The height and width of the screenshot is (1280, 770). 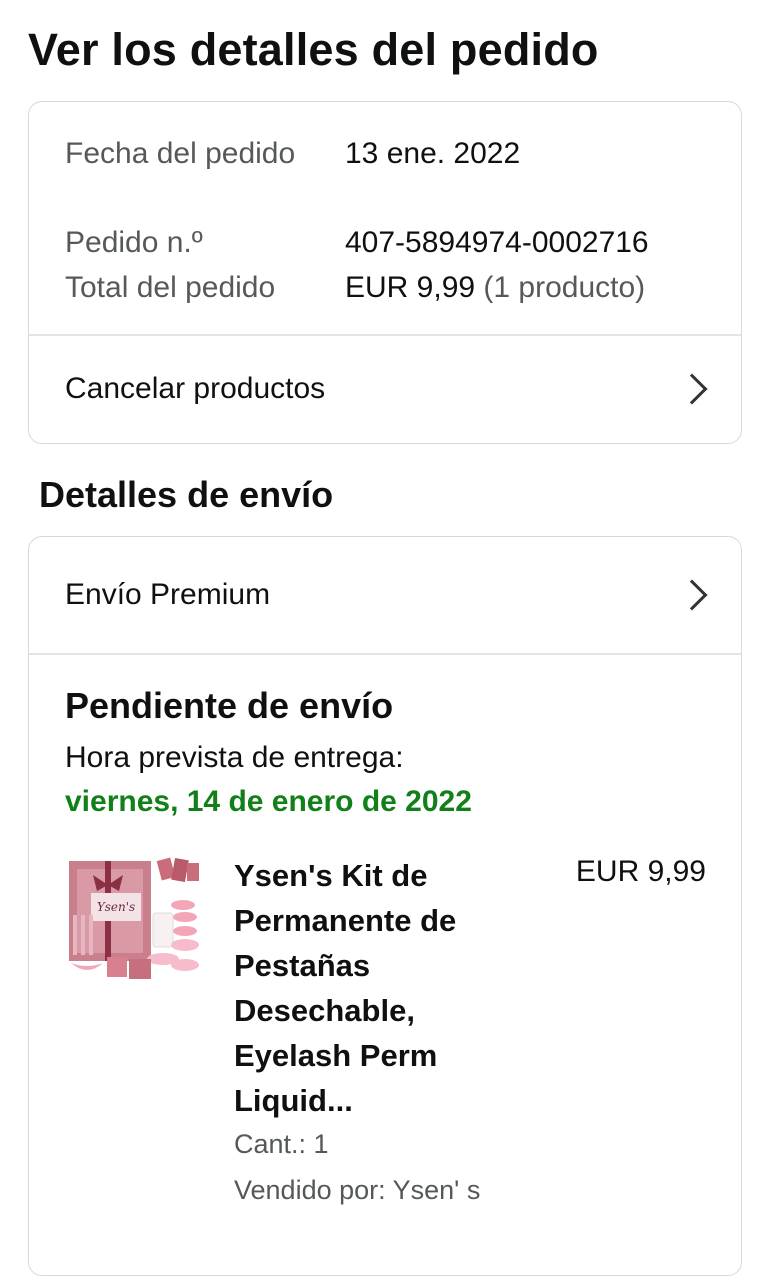 What do you see at coordinates (180, 153) in the screenshot?
I see `order-date-label: Fecha del pedido` at bounding box center [180, 153].